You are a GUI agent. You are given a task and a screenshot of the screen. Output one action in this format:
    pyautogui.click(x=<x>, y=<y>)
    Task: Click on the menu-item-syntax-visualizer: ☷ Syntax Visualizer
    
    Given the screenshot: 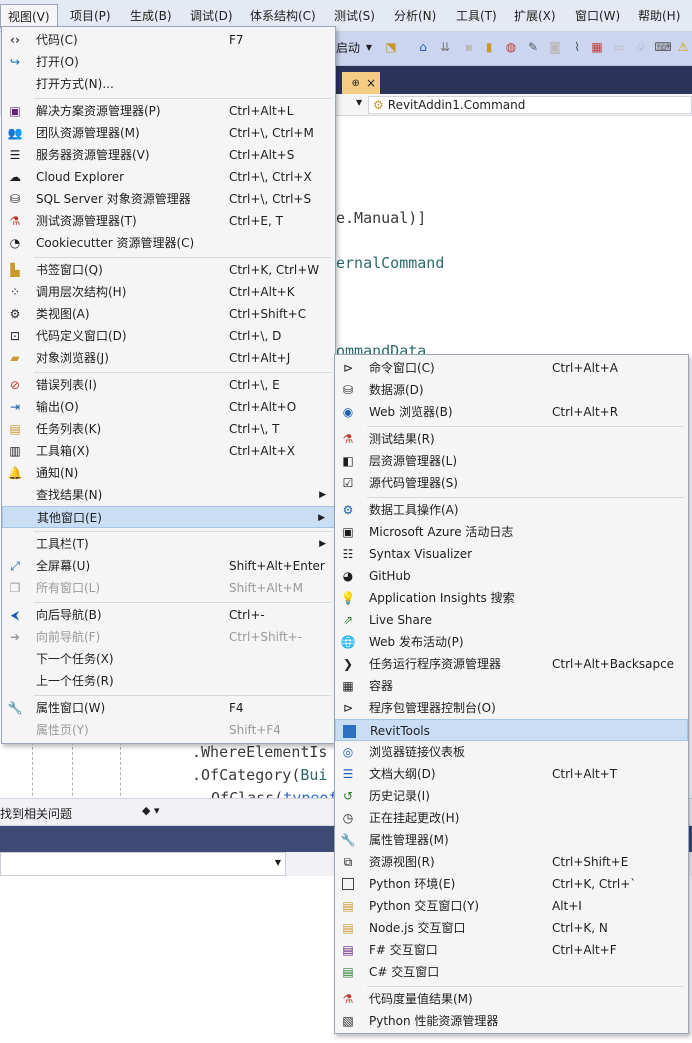 What is the action you would take?
    pyautogui.click(x=511, y=554)
    